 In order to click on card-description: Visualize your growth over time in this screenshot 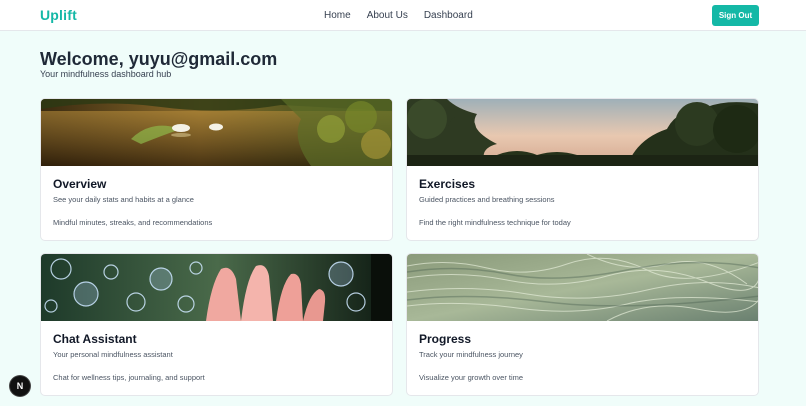, I will do `click(471, 377)`.